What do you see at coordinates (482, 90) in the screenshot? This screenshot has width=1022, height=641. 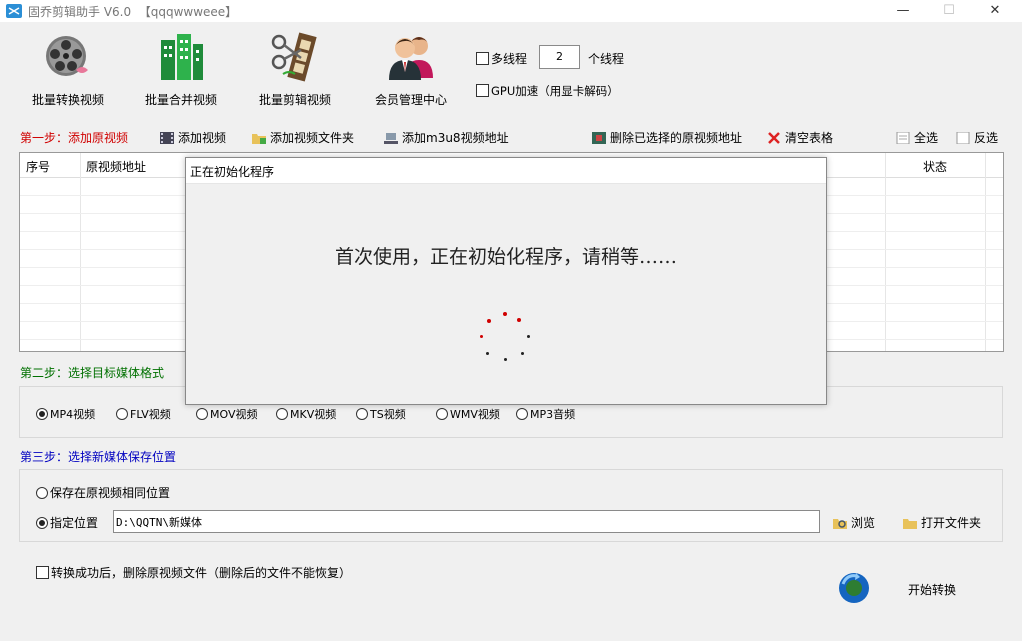 I see `gpu-check-box` at bounding box center [482, 90].